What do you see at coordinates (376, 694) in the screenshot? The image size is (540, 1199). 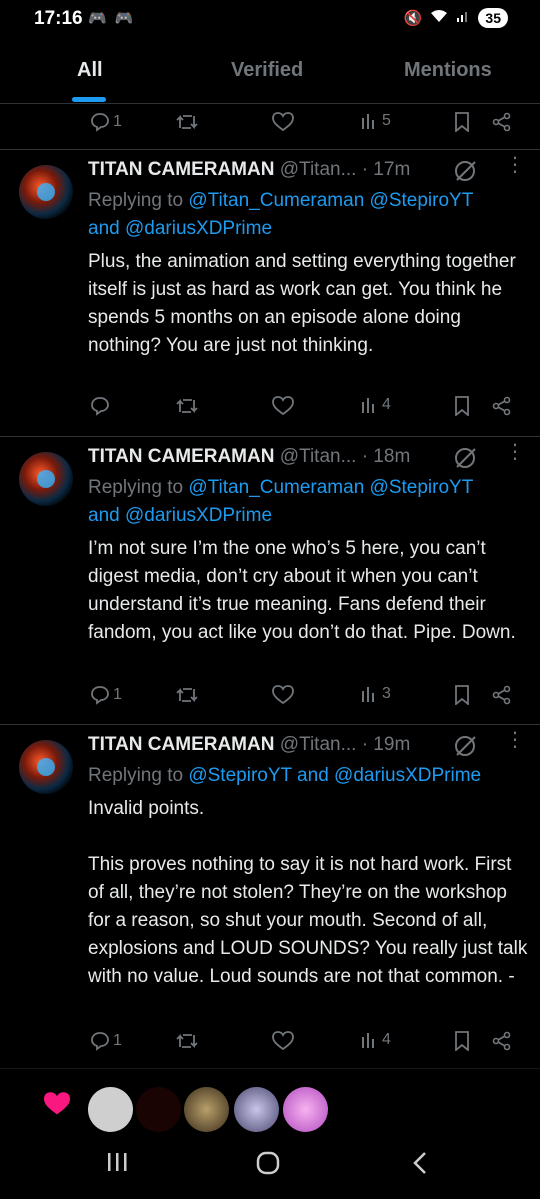 I see `views-button: 3` at bounding box center [376, 694].